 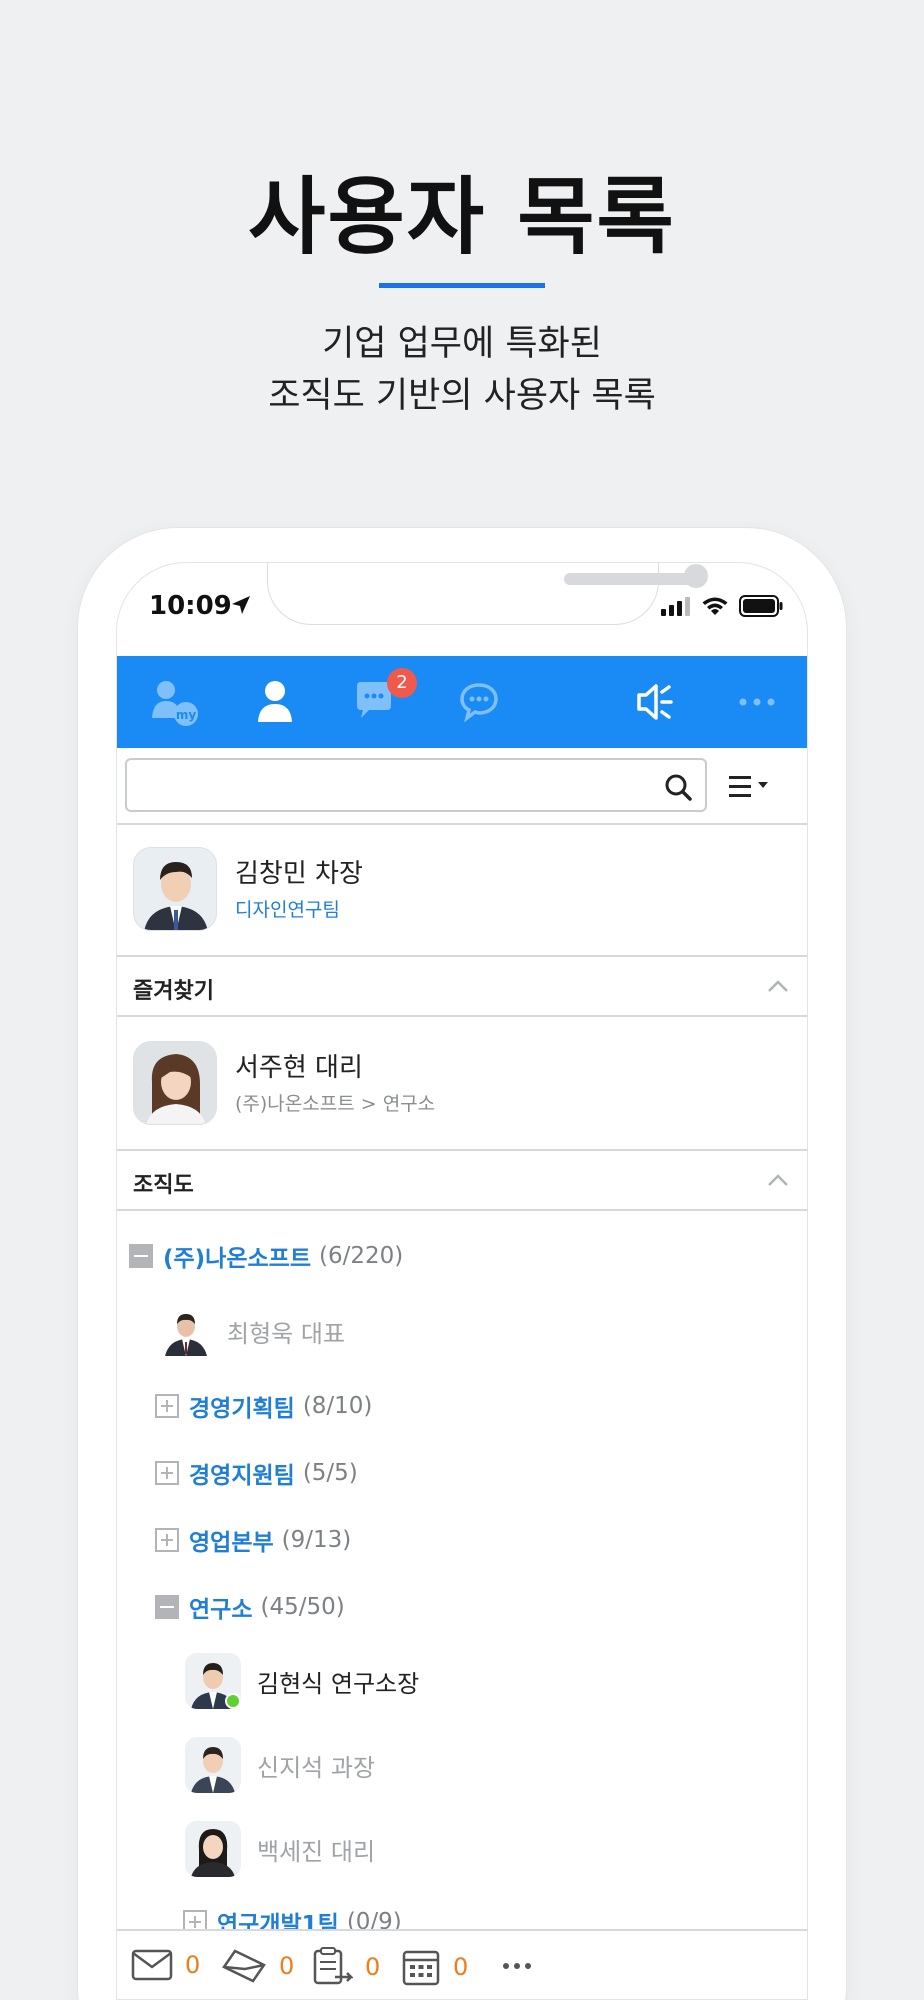 I want to click on team-name: 연구소, so click(x=221, y=1610).